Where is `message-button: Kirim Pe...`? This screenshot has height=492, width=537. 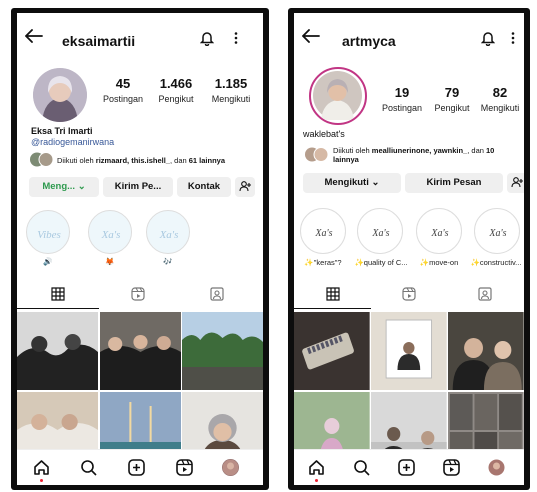
message-button: Kirim Pe... is located at coordinates (138, 187).